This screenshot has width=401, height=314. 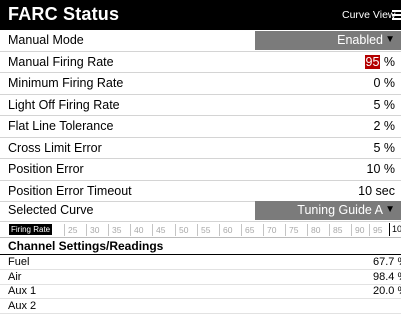 I want to click on setting-row-position-error-timeout: Position Error Timeout 10 sec, so click(x=200, y=191).